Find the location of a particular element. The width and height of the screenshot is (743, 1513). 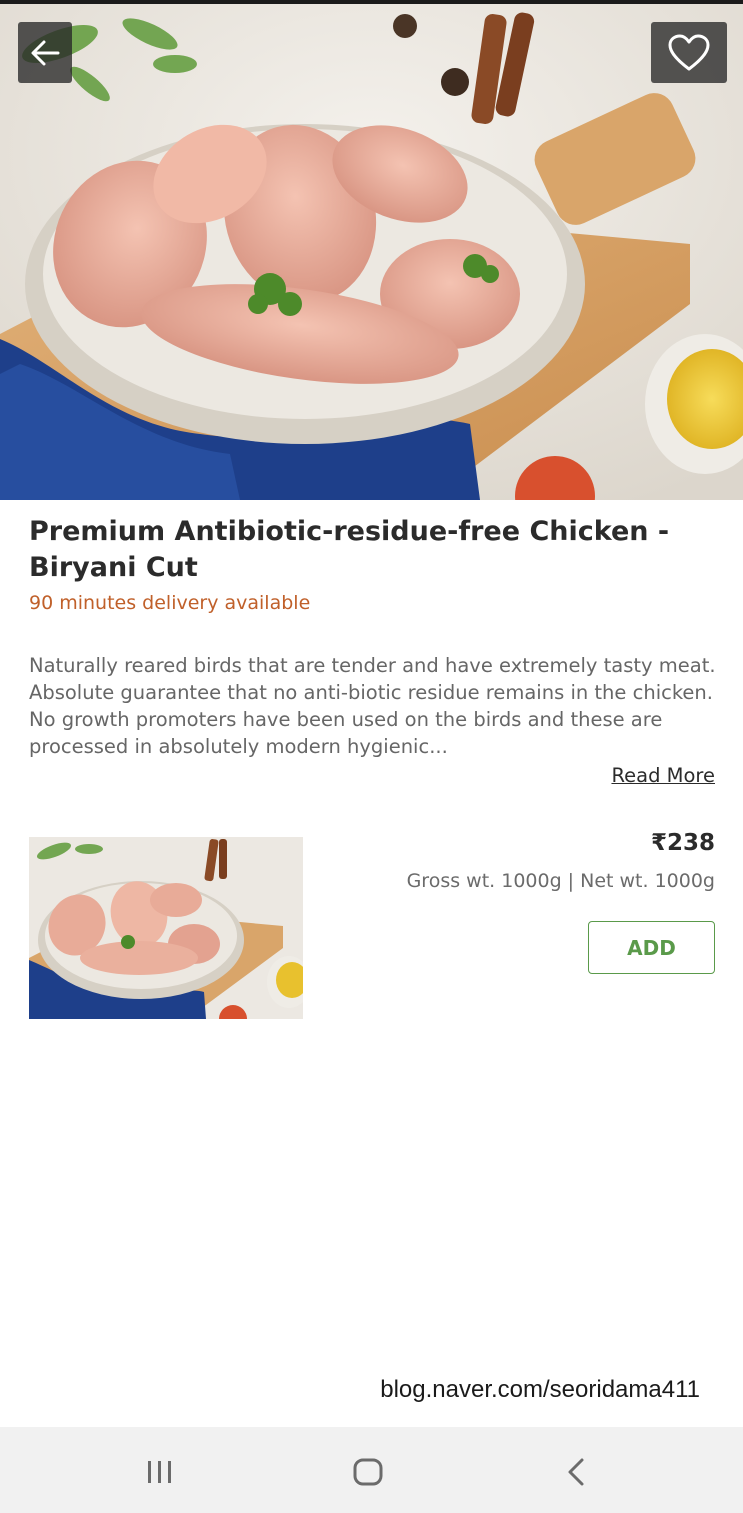

heart-icon is located at coordinates (689, 52).